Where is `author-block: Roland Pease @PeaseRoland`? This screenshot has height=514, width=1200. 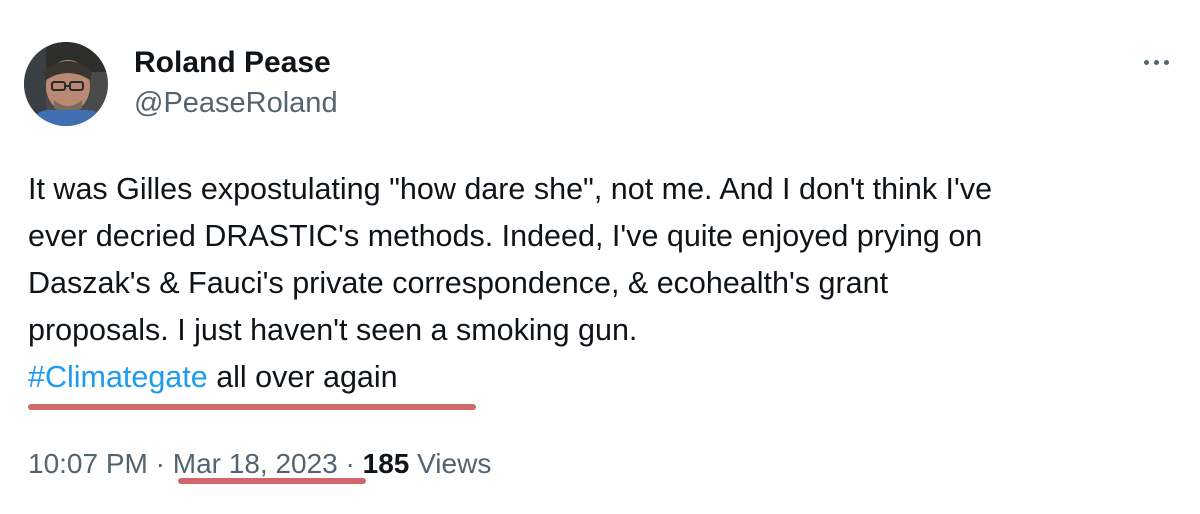 author-block: Roland Pease @PeaseRoland is located at coordinates (236, 83).